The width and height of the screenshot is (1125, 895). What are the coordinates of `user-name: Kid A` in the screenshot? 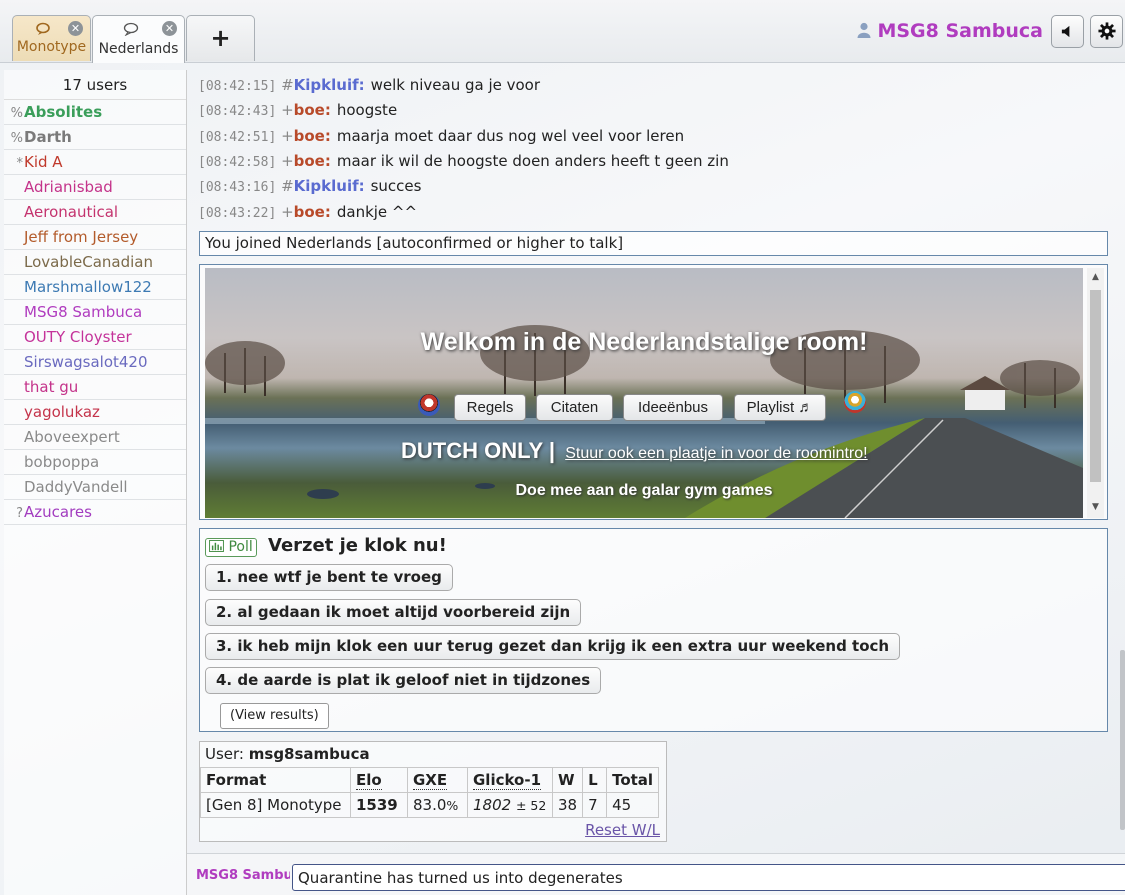 It's located at (43, 162).